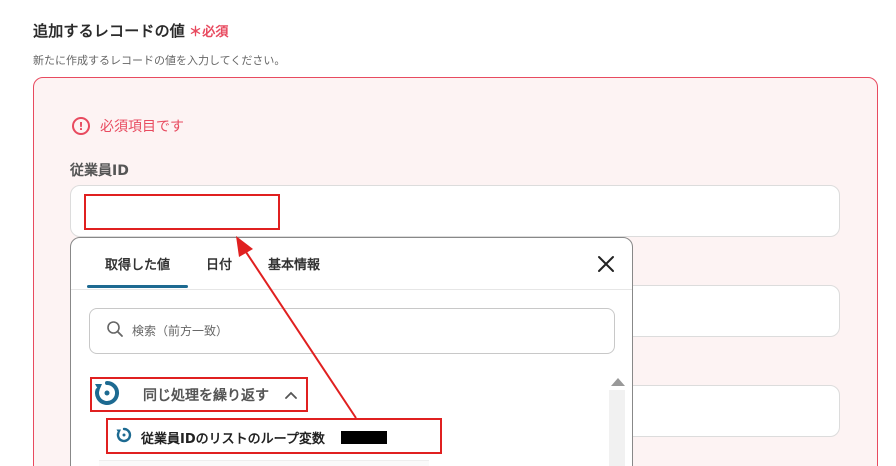 Image resolution: width=896 pixels, height=466 pixels. Describe the element at coordinates (219, 263) in the screenshot. I see `tab-date: 日付` at that location.